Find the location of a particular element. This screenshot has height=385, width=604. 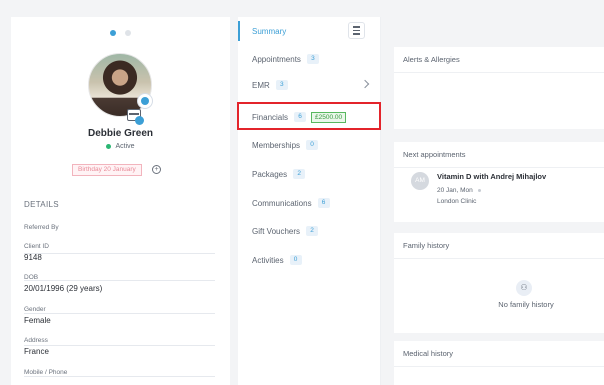

appointment-date: 20 Jan, Mon is located at coordinates (459, 190).